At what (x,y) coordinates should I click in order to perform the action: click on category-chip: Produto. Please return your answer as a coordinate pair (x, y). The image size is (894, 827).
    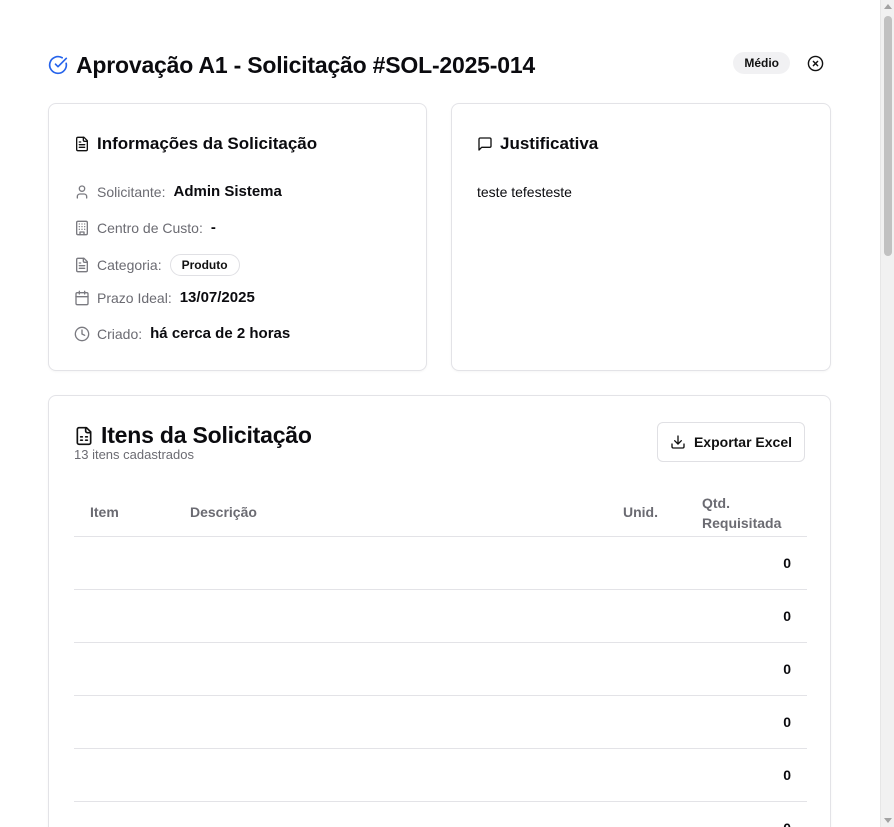
    Looking at the image, I should click on (204, 265).